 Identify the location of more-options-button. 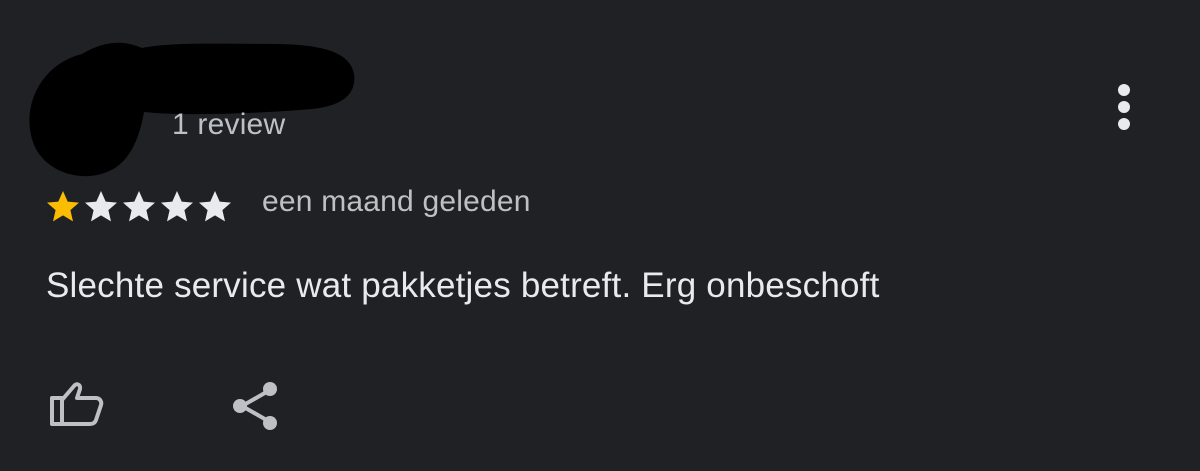
(1124, 108).